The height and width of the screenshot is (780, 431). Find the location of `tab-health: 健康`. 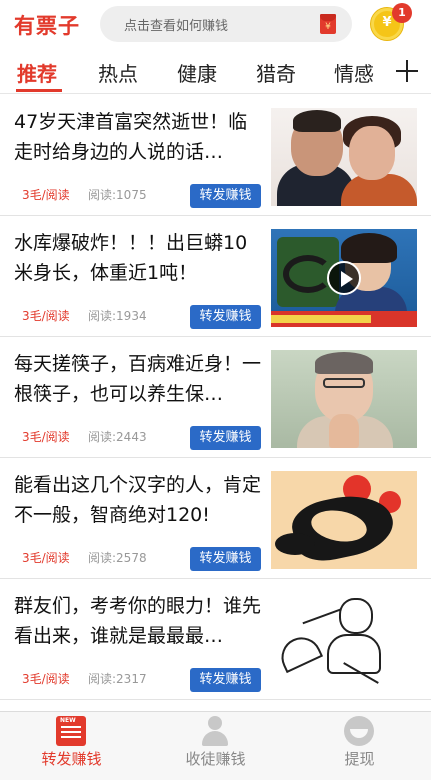

tab-health: 健康 is located at coordinates (197, 72).